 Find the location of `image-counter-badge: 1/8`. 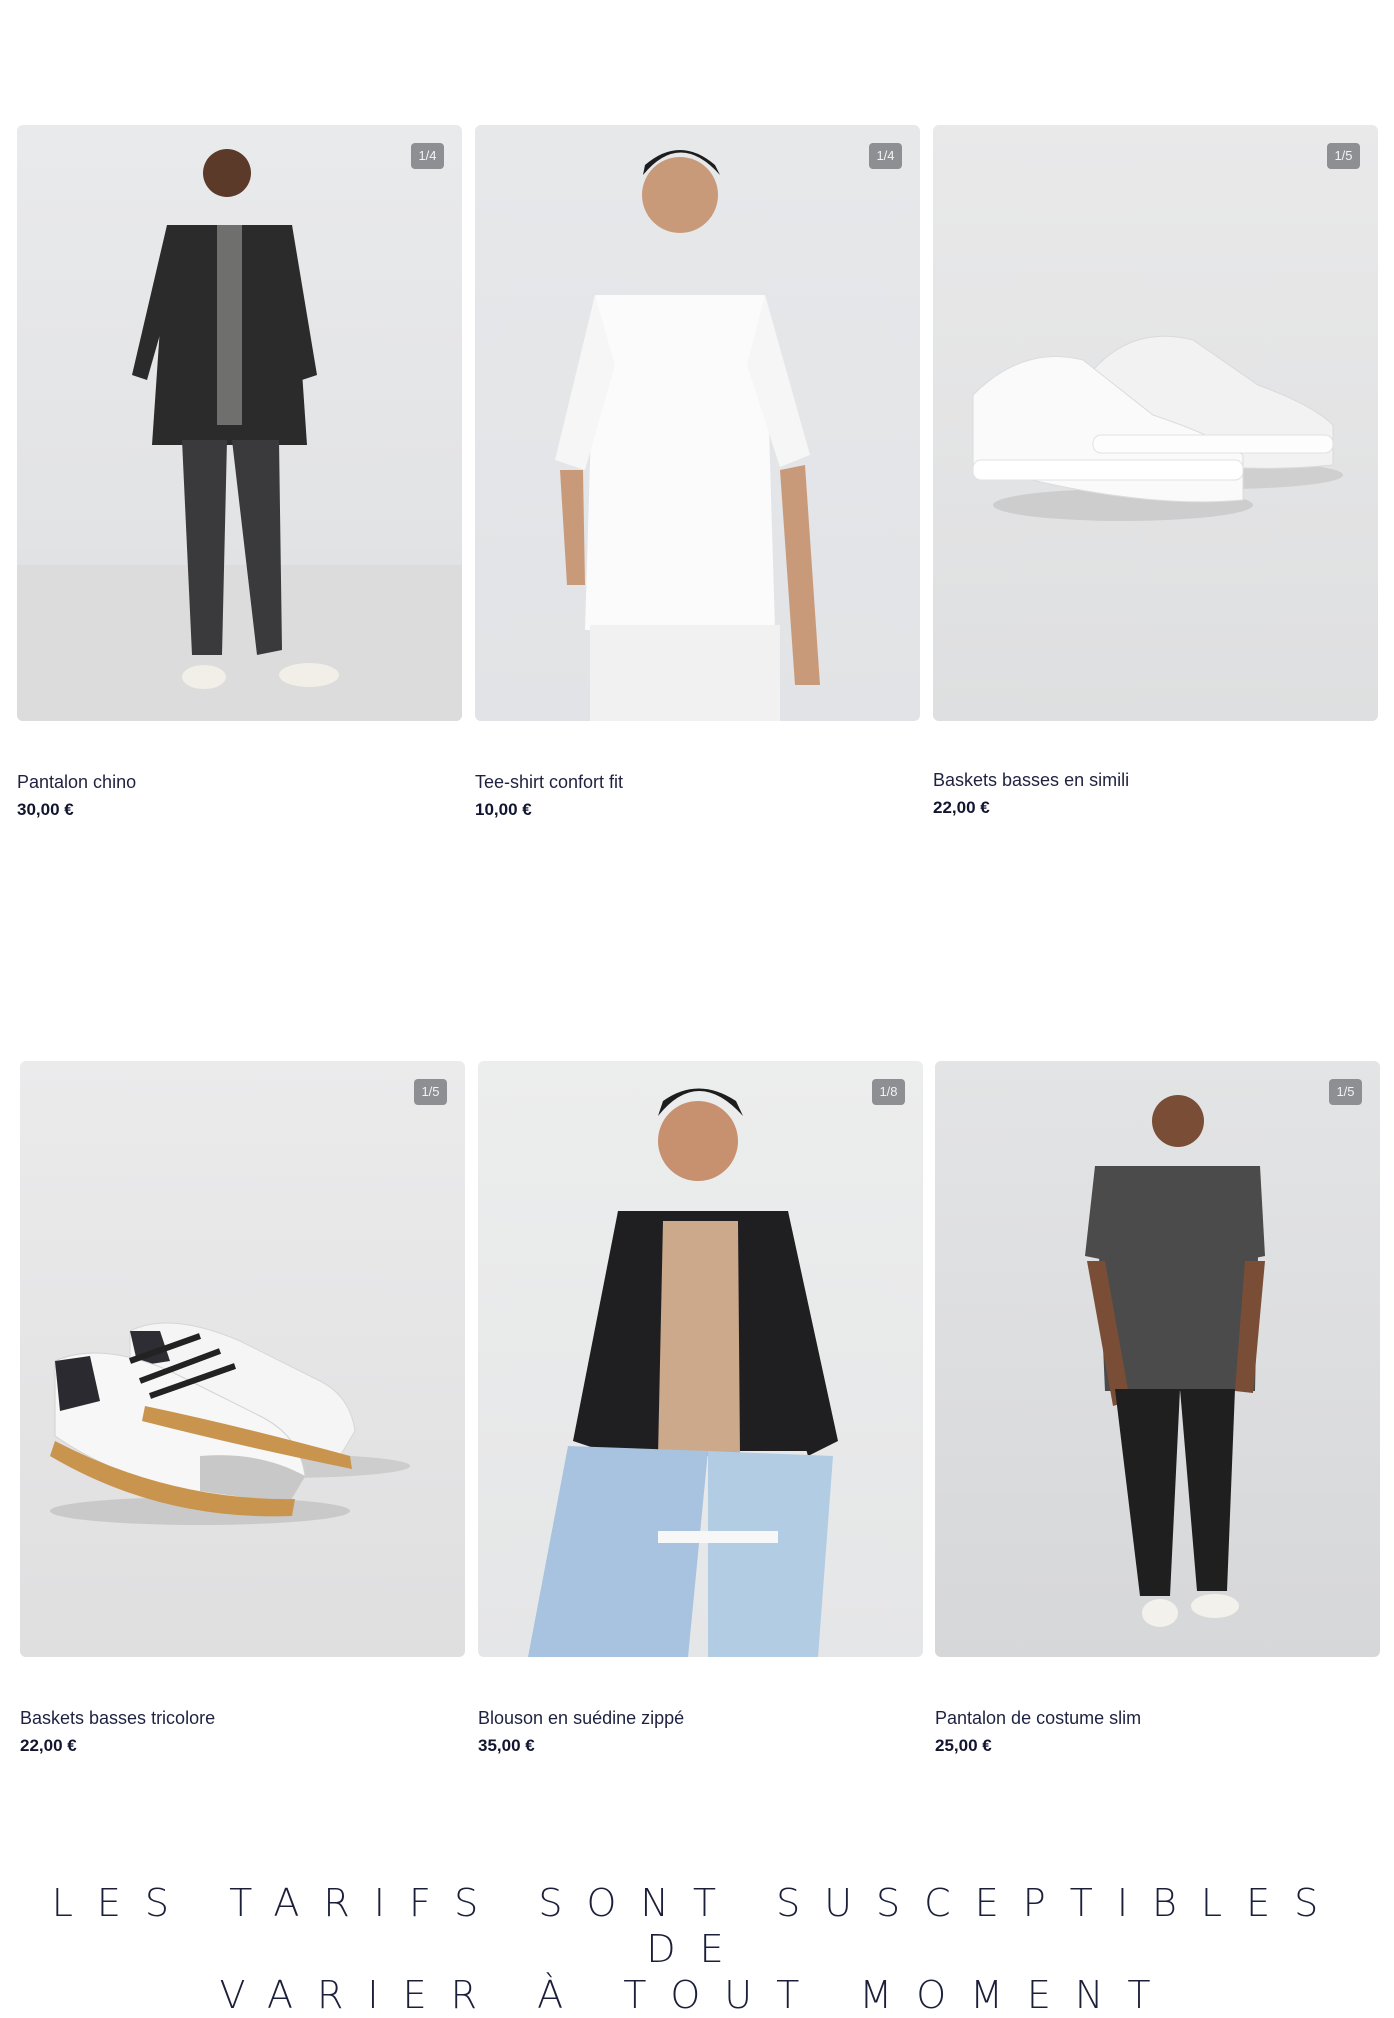

image-counter-badge: 1/8 is located at coordinates (888, 1092).